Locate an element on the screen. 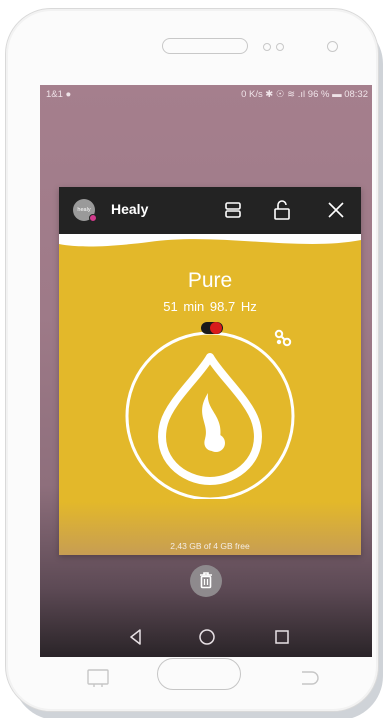 This screenshot has height=718, width=385. front-camera is located at coordinates (332, 46).